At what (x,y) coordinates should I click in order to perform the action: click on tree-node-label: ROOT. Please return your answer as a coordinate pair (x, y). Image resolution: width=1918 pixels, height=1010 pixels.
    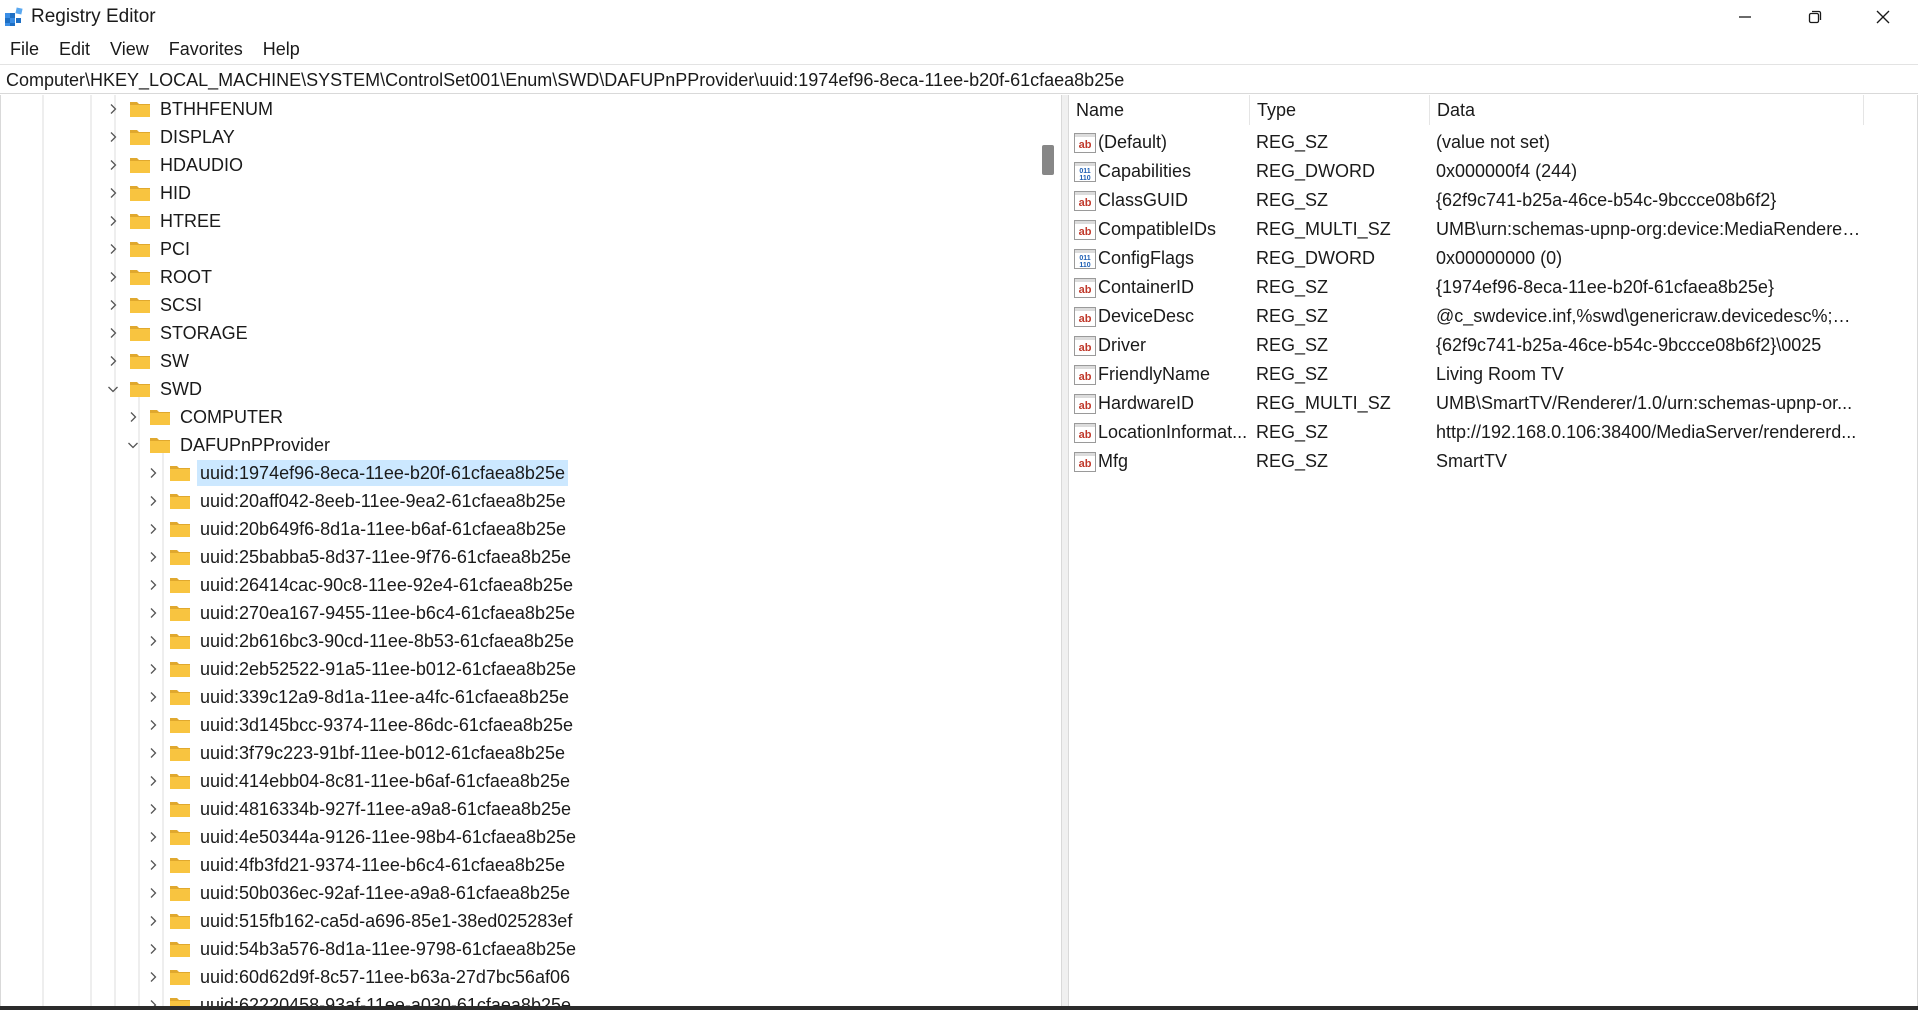
    Looking at the image, I should click on (186, 277).